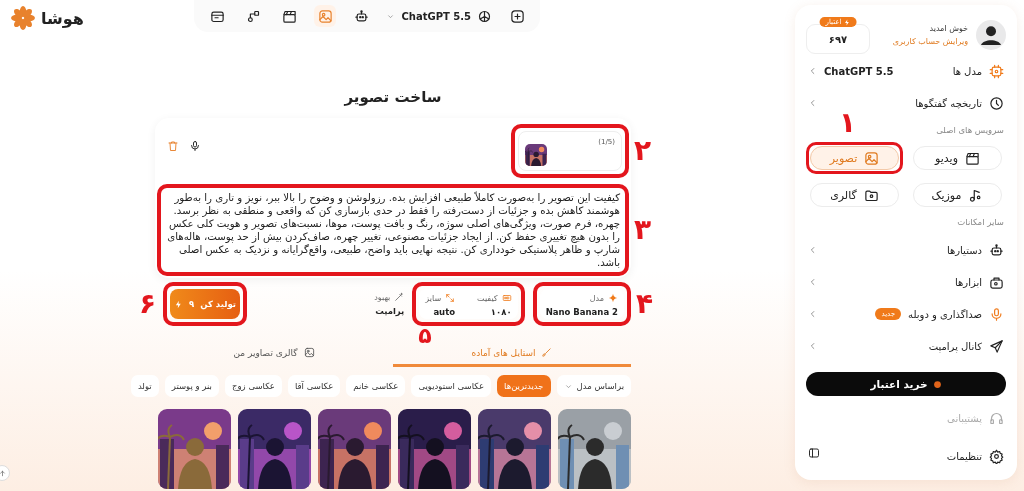 The width and height of the screenshot is (1024, 491). I want to click on gear-icon, so click(996, 456).